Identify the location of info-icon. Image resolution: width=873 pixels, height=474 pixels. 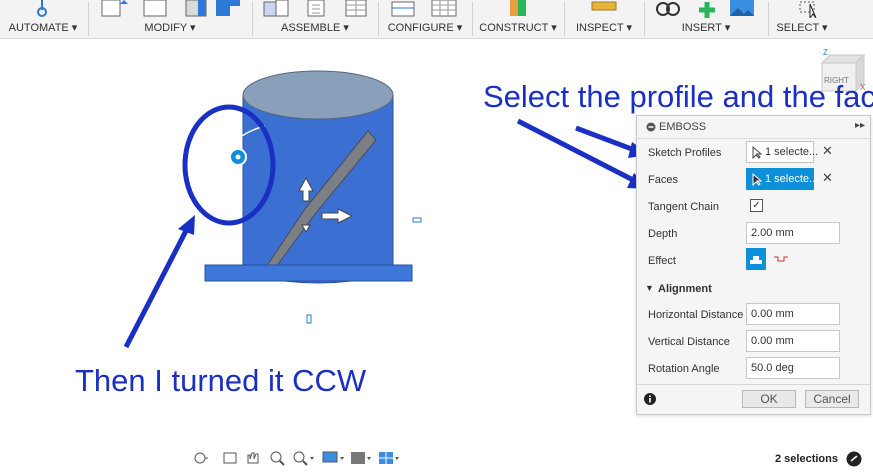
(650, 399).